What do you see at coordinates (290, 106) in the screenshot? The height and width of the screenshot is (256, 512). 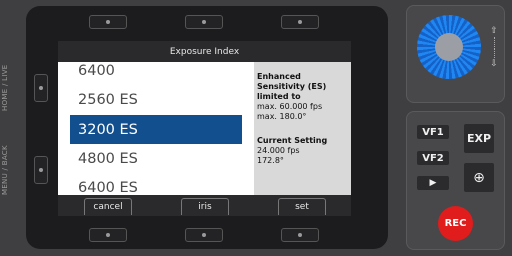 I see `max-fps-text: max. 60.000 fps` at bounding box center [290, 106].